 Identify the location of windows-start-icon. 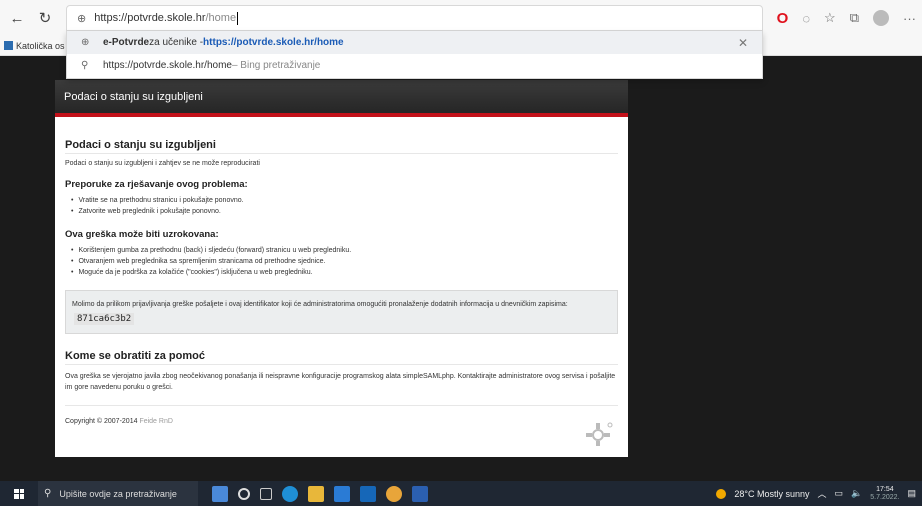
(19, 493).